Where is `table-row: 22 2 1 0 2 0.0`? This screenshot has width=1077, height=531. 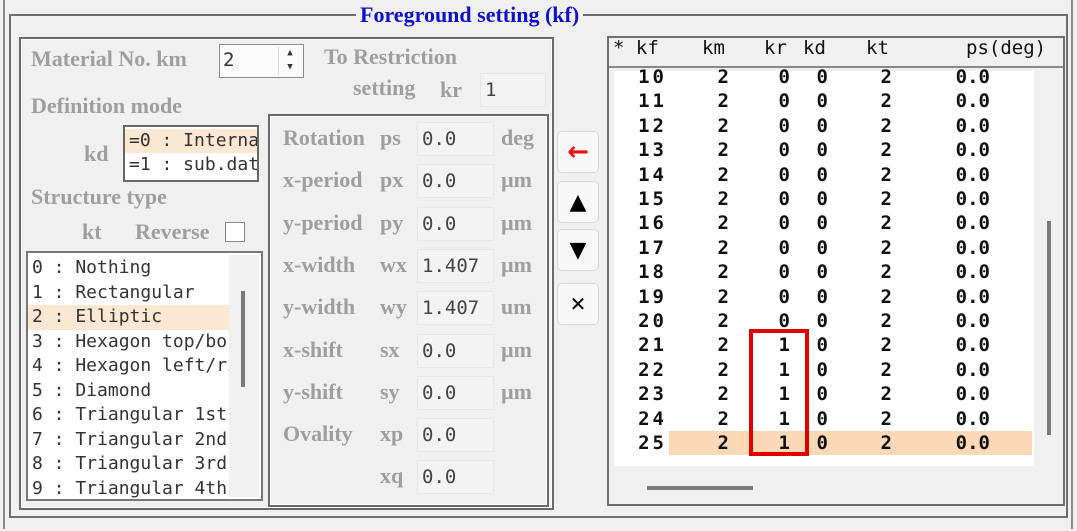
table-row: 22 2 1 0 2 0.0 is located at coordinates (822, 370).